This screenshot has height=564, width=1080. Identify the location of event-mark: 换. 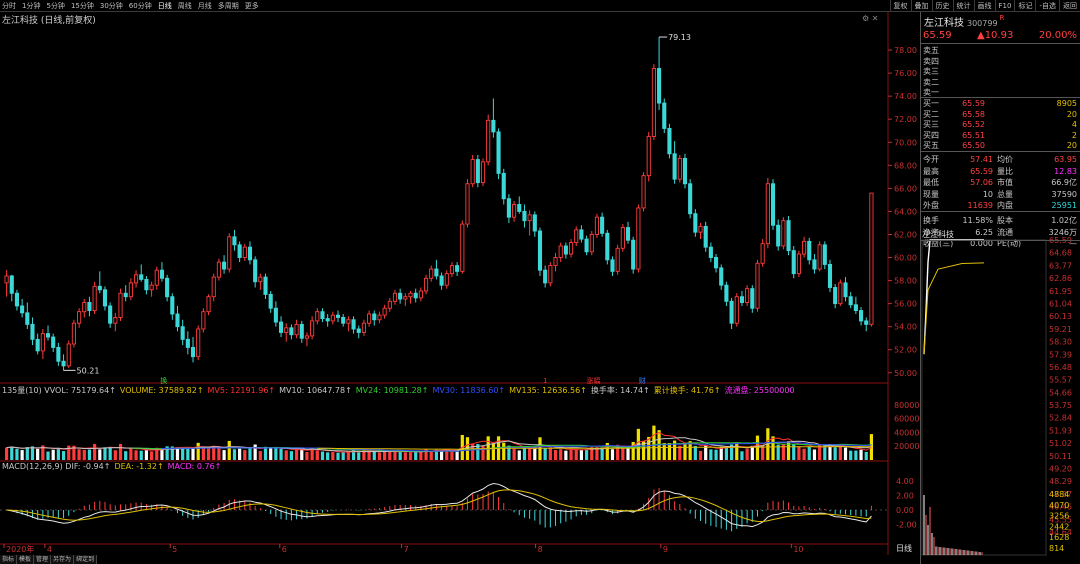
(163, 380).